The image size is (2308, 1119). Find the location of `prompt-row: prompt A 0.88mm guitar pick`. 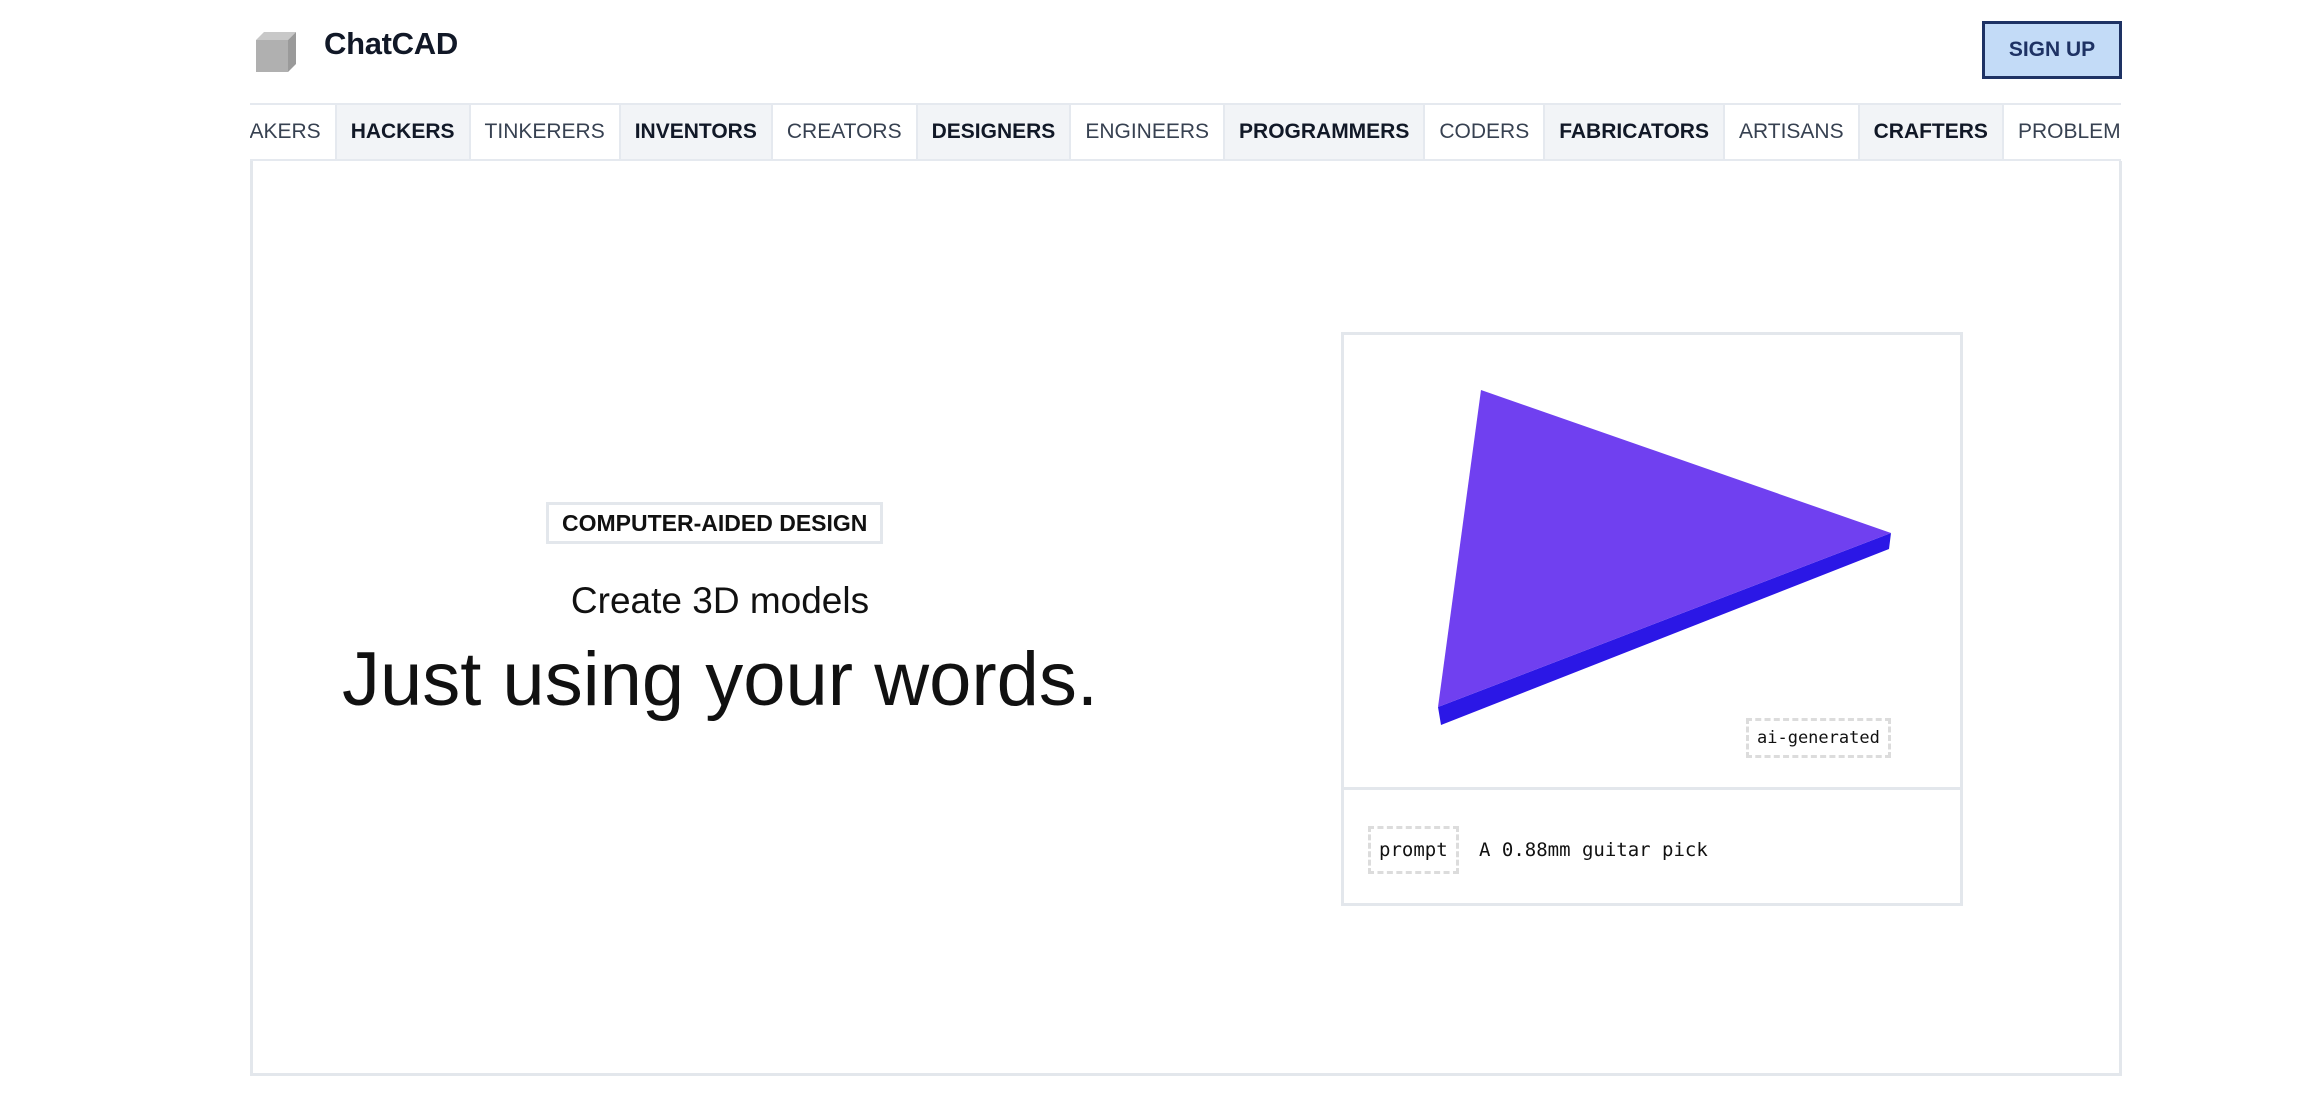

prompt-row: prompt A 0.88mm guitar pick is located at coordinates (1652, 848).